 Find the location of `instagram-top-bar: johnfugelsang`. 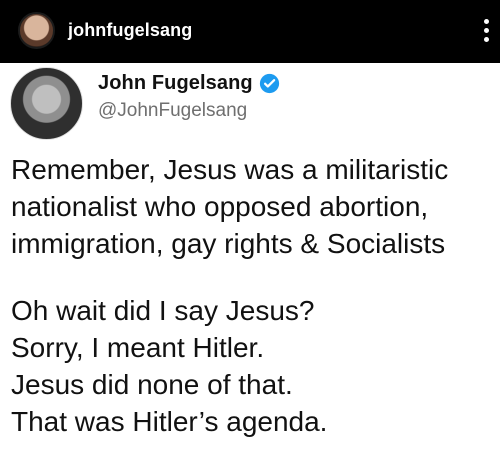

instagram-top-bar: johnfugelsang is located at coordinates (250, 31).